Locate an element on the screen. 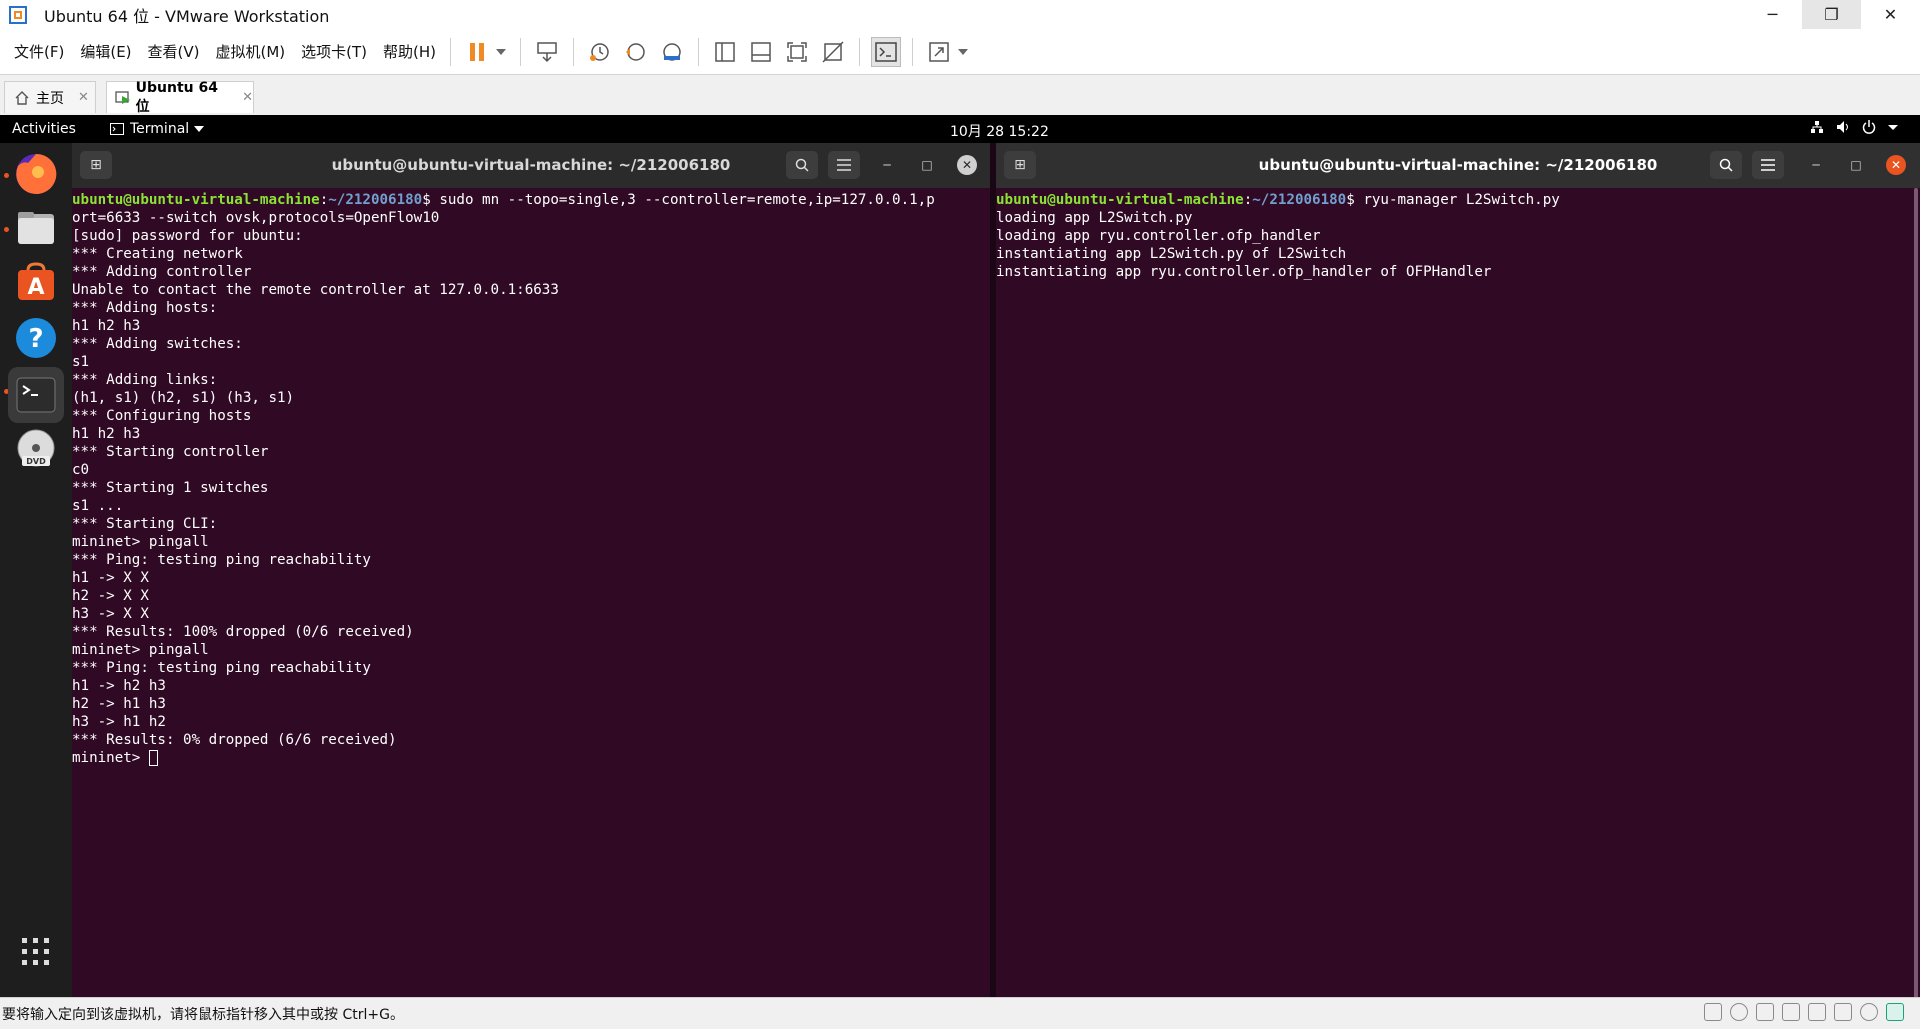 The image size is (1920, 1029). minimize-button: ─ is located at coordinates (1772, 14).